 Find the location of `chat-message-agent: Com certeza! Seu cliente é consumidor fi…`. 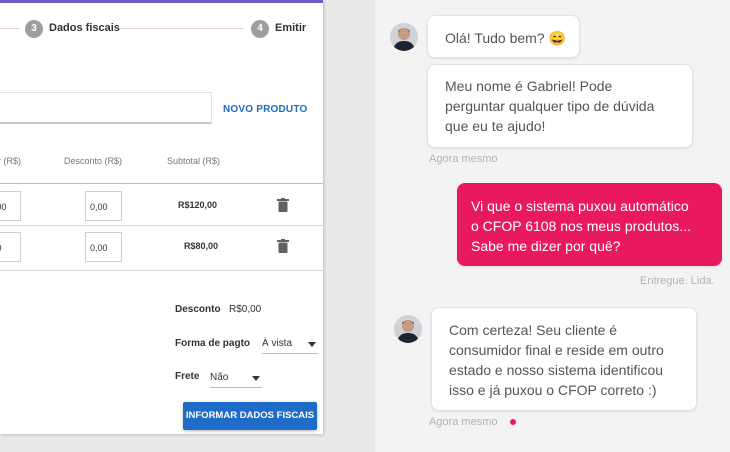

chat-message-agent: Com certeza! Seu cliente é consumidor fi… is located at coordinates (564, 359).